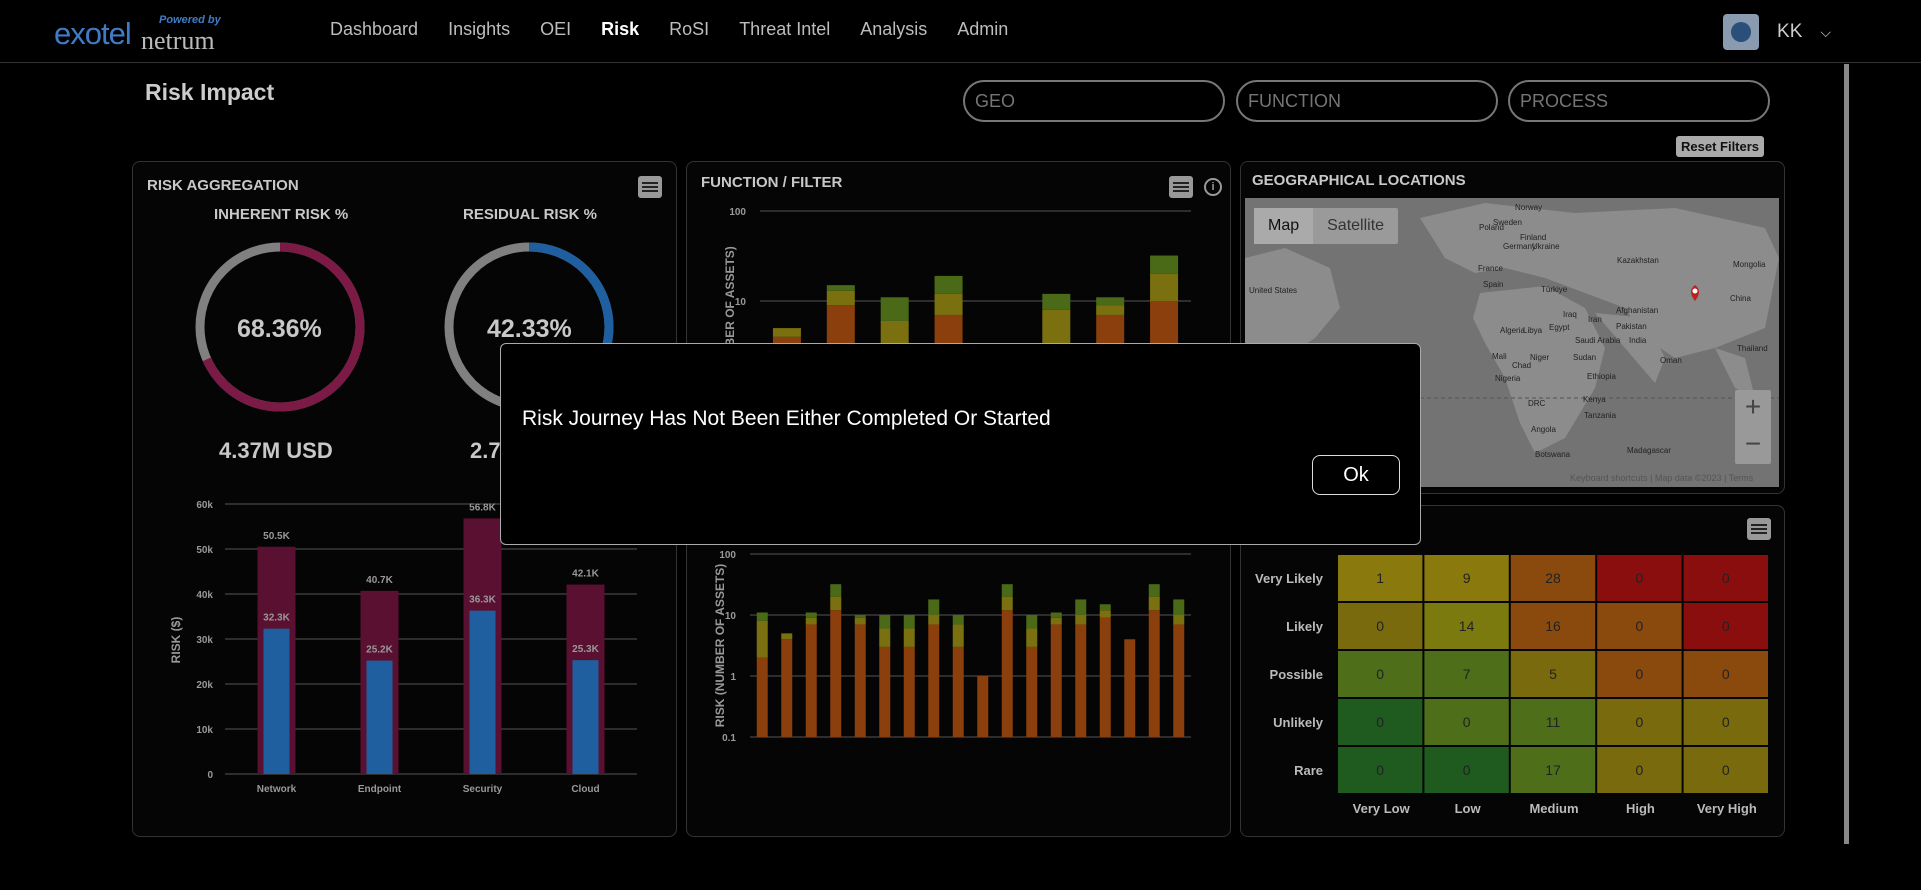 Image resolution: width=1921 pixels, height=890 pixels. I want to click on ok-button: Ok, so click(1356, 475).